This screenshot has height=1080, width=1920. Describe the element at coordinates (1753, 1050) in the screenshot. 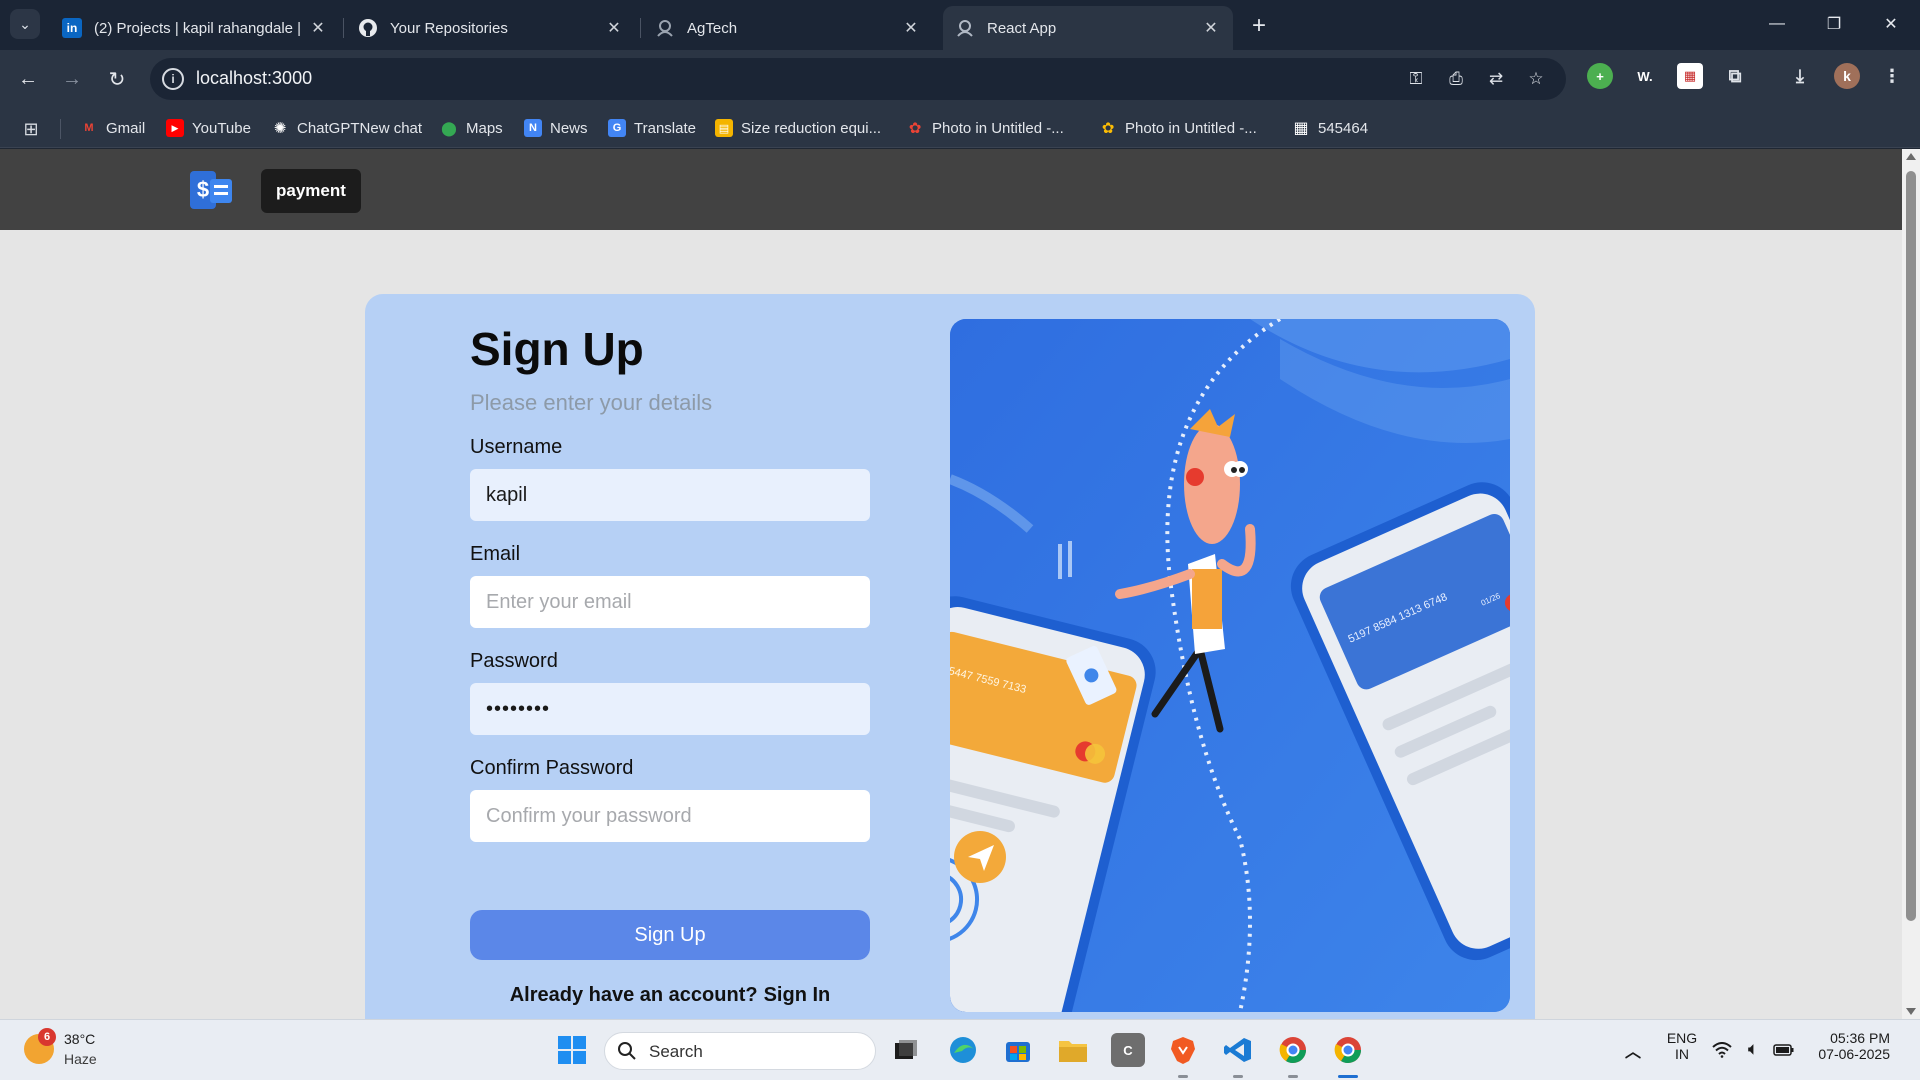

I see `volume-icon: 🔈︎` at that location.